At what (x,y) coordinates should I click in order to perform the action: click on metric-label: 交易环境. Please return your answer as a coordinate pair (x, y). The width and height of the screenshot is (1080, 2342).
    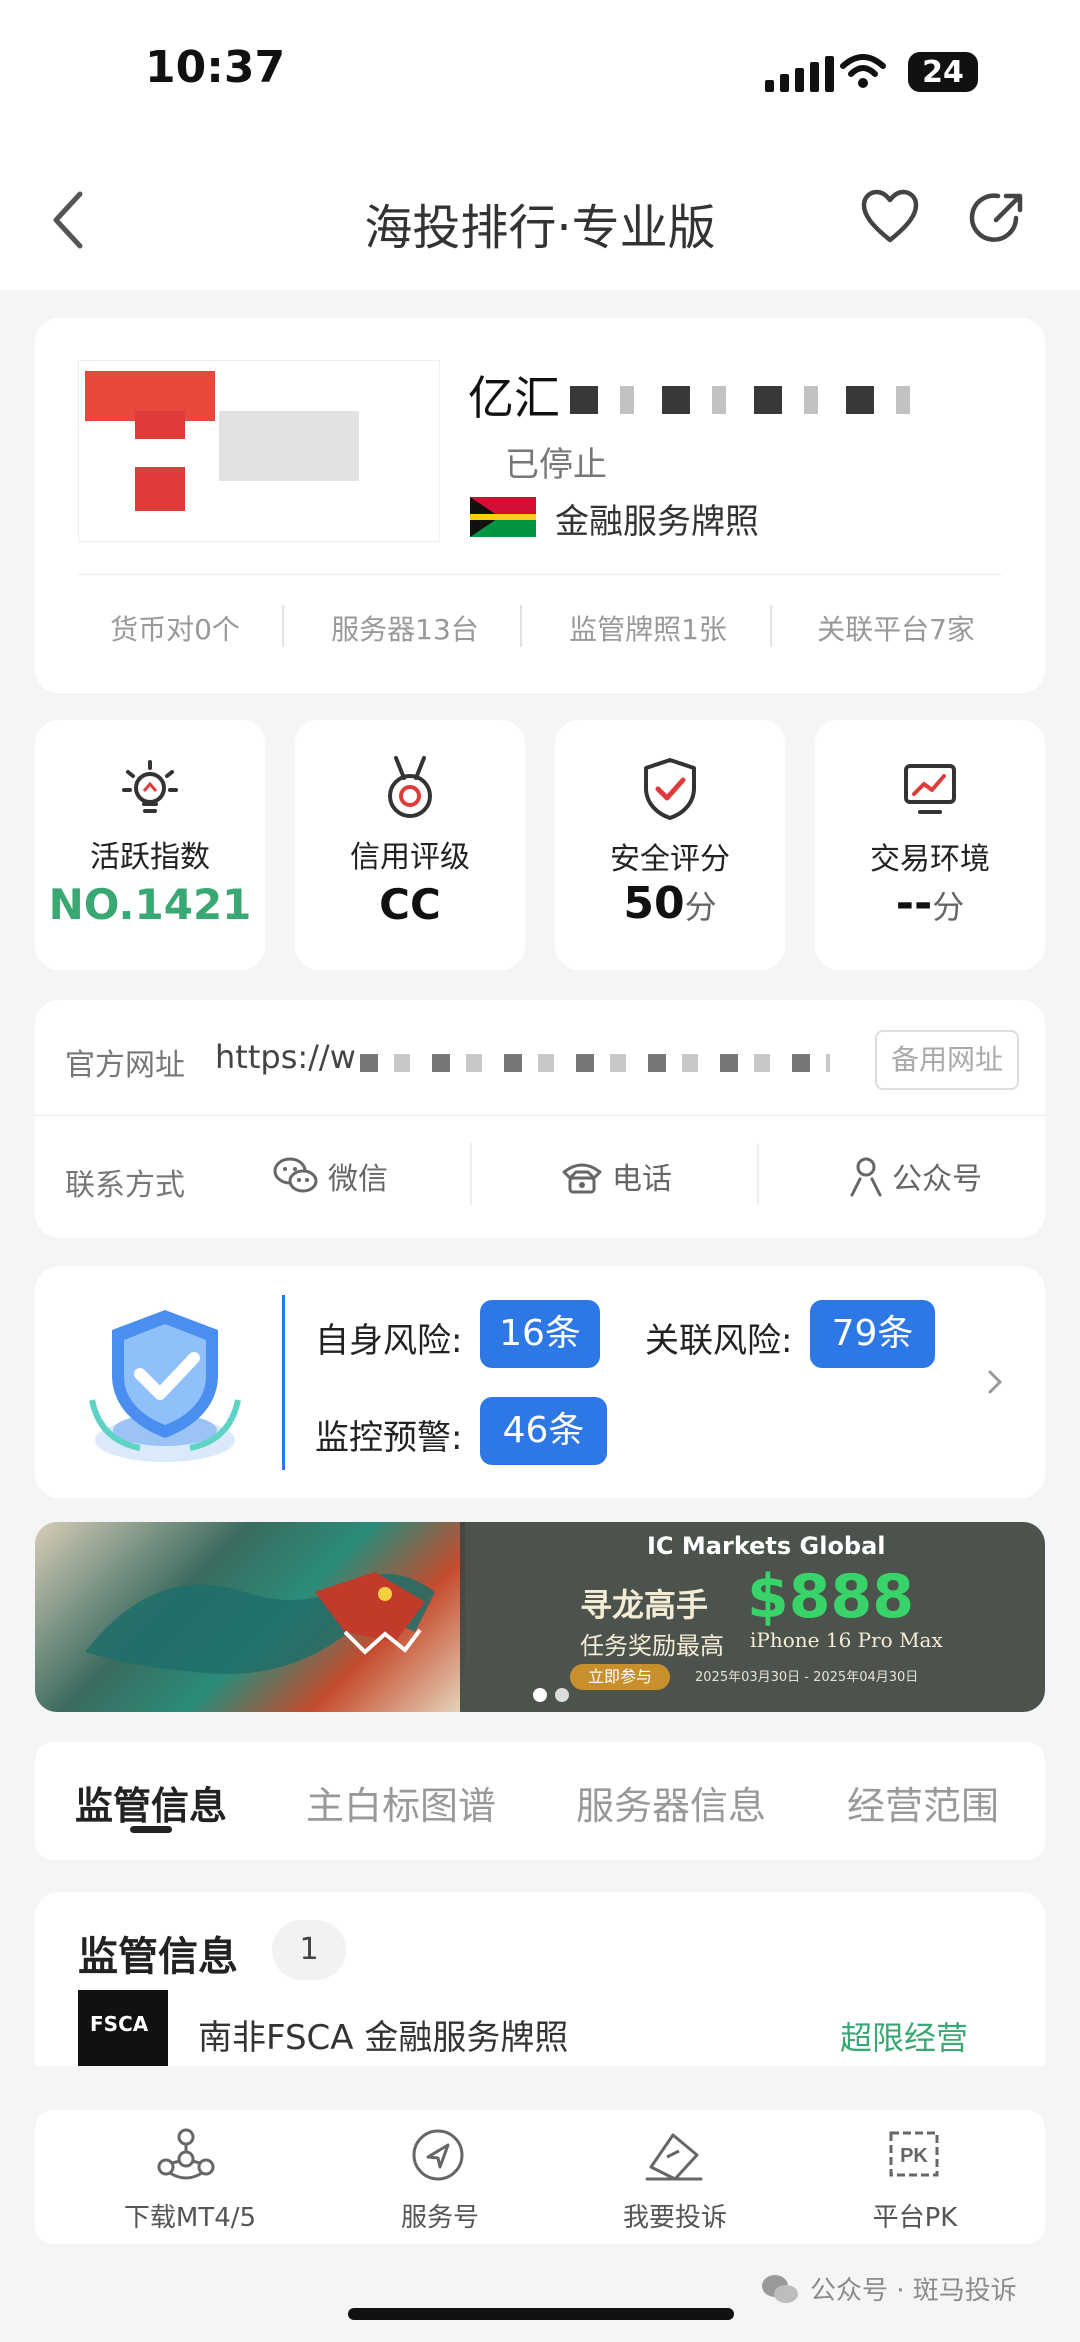
    Looking at the image, I should click on (930, 859).